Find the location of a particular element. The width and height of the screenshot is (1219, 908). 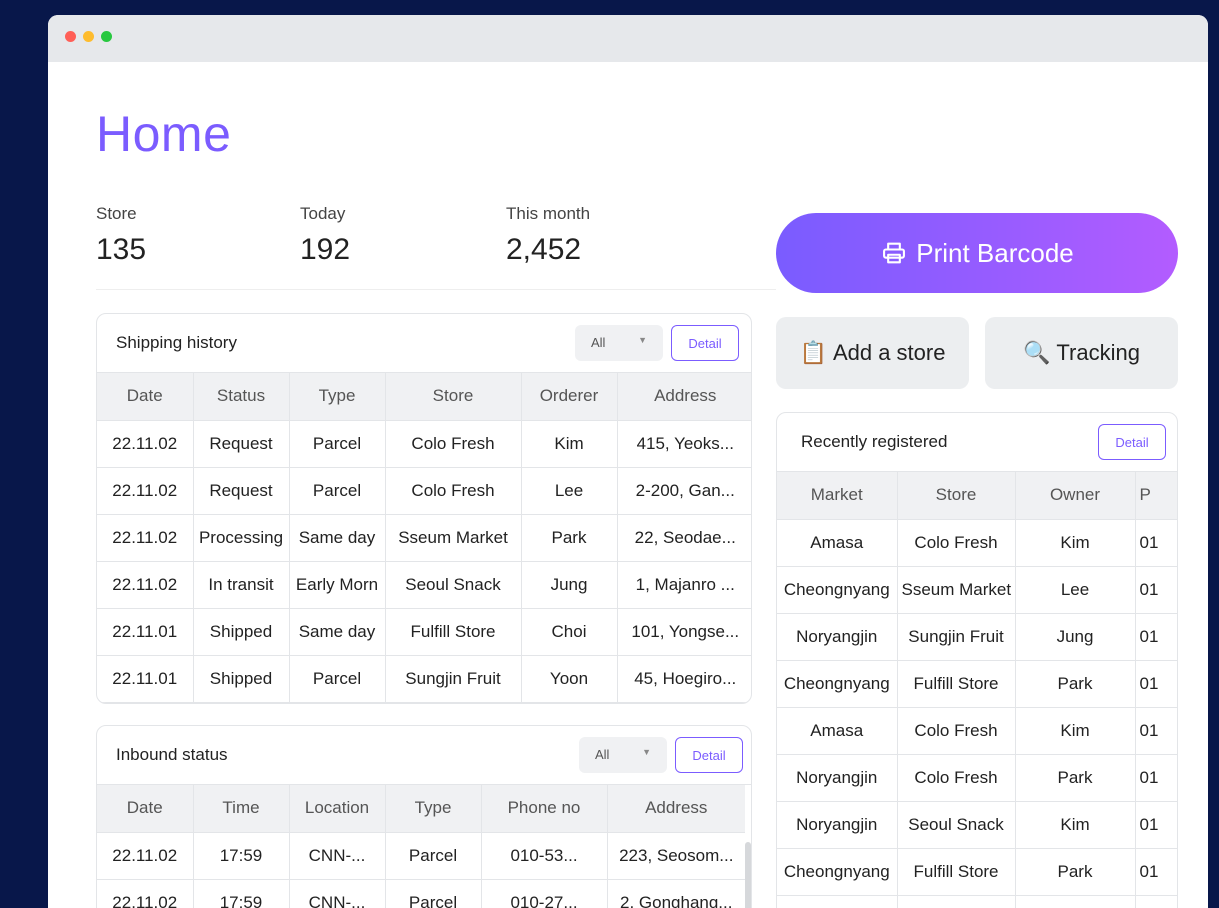

close-window-dot is located at coordinates (70, 36).